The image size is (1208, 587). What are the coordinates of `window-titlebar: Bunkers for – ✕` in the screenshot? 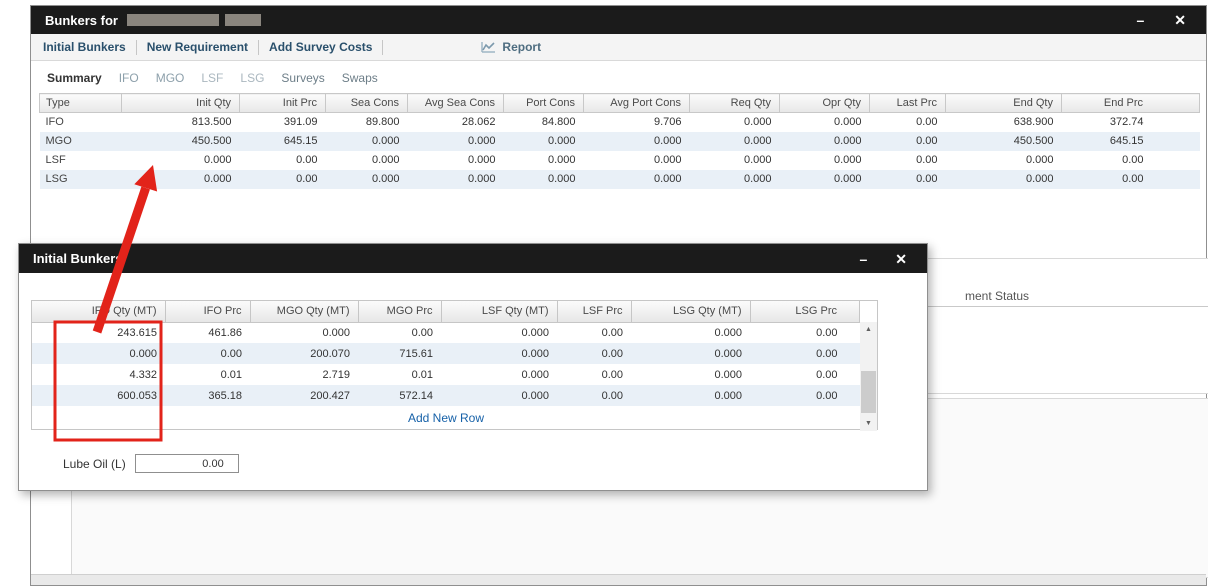 It's located at (618, 20).